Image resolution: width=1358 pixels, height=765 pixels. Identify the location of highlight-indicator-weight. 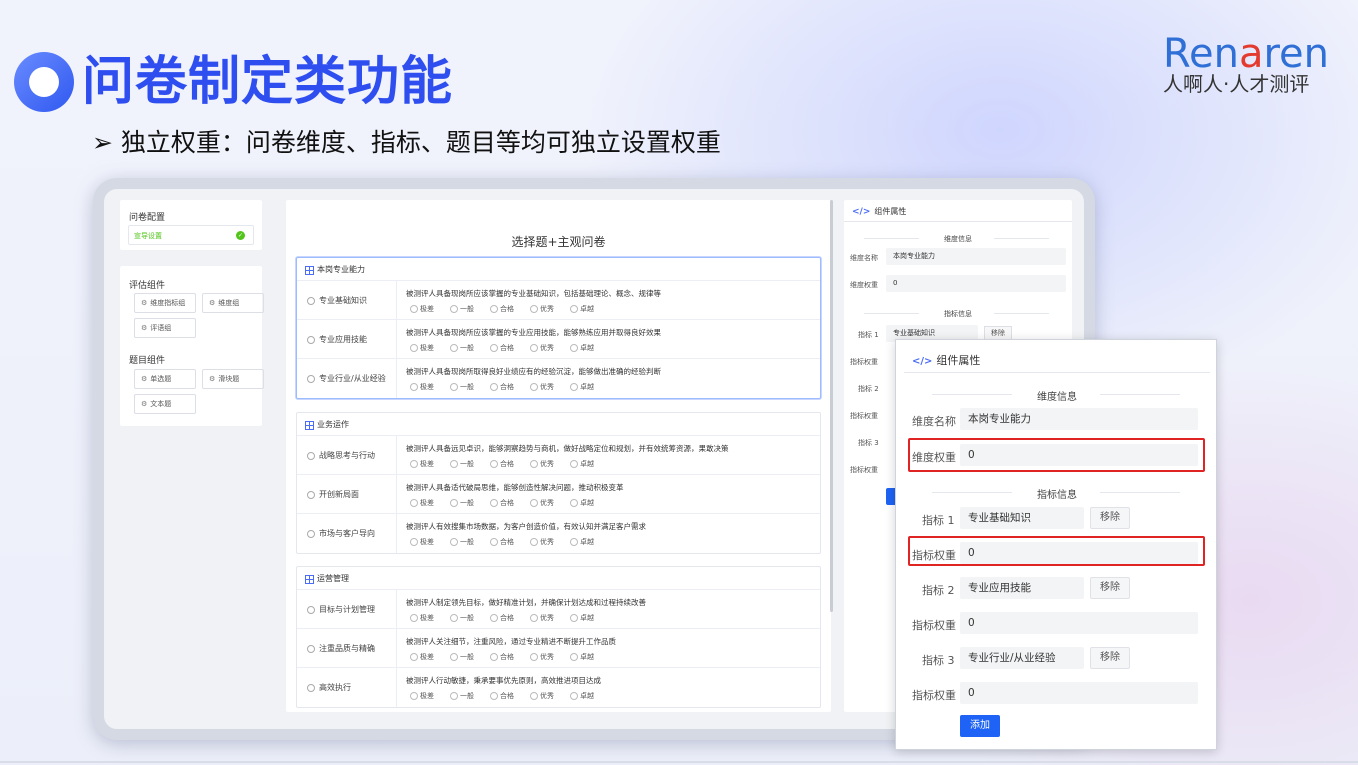
(1056, 551).